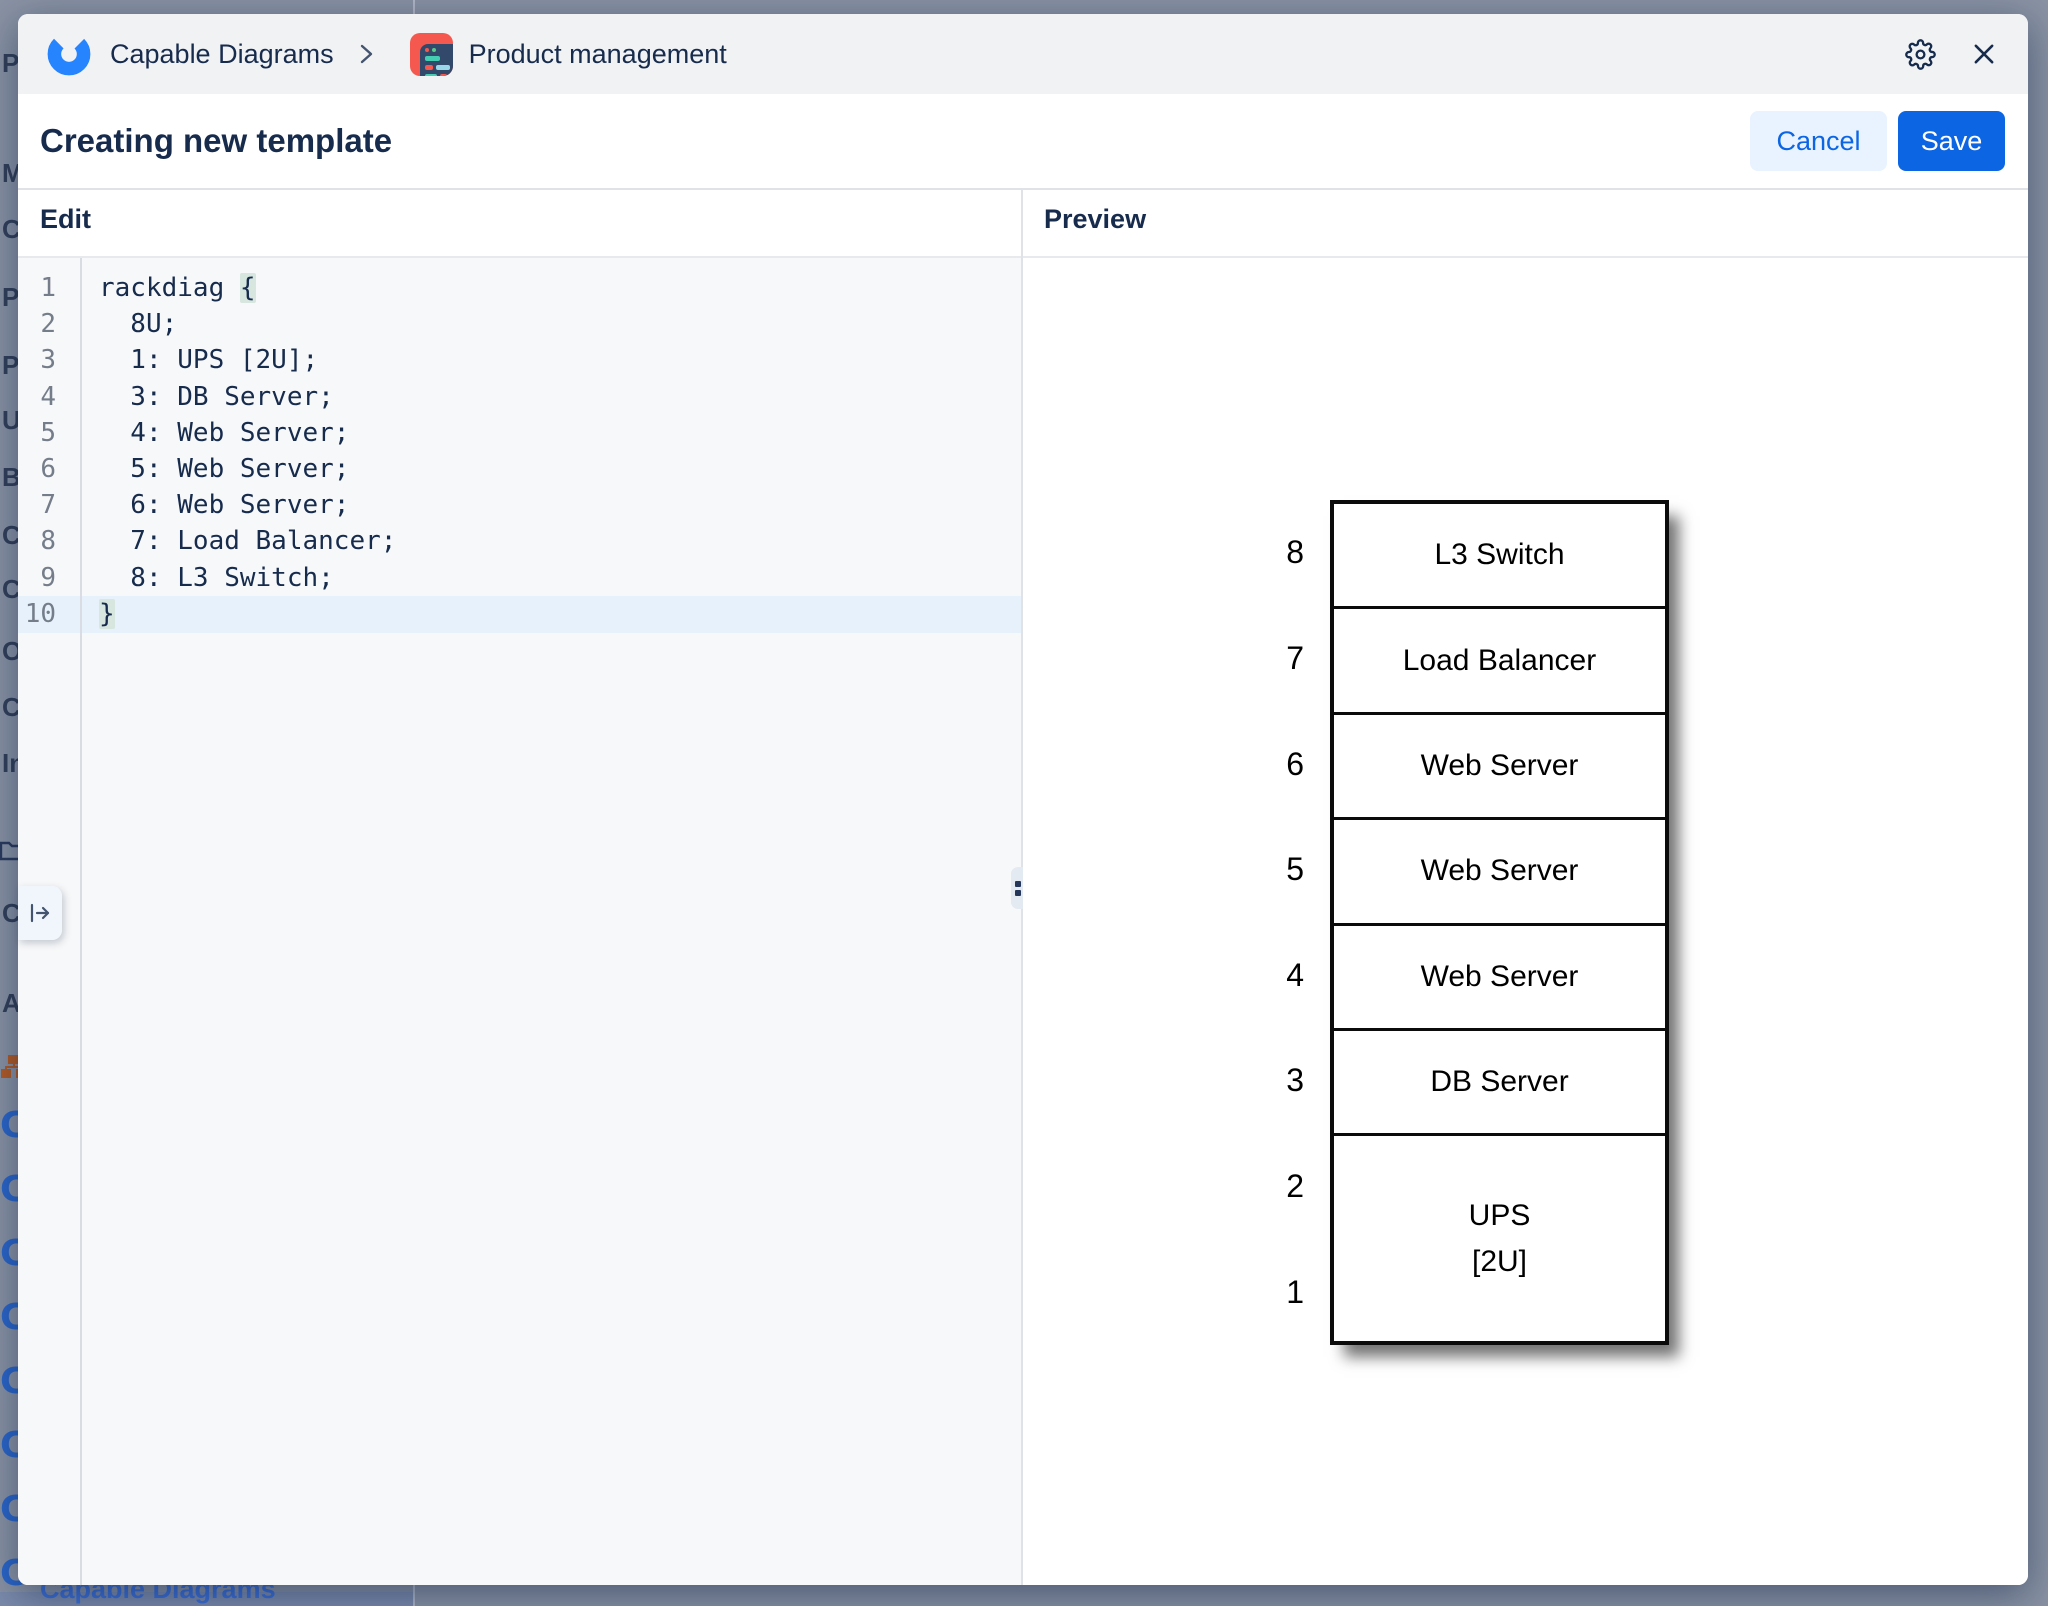  Describe the element at coordinates (1295, 1080) in the screenshot. I see `rack-unit-number: 3` at that location.